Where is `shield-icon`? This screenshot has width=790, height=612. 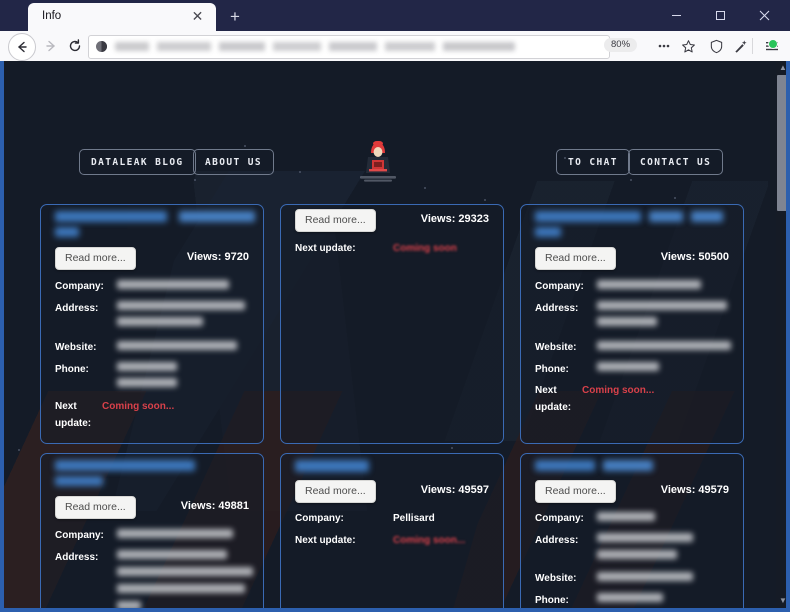 shield-icon is located at coordinates (716, 46).